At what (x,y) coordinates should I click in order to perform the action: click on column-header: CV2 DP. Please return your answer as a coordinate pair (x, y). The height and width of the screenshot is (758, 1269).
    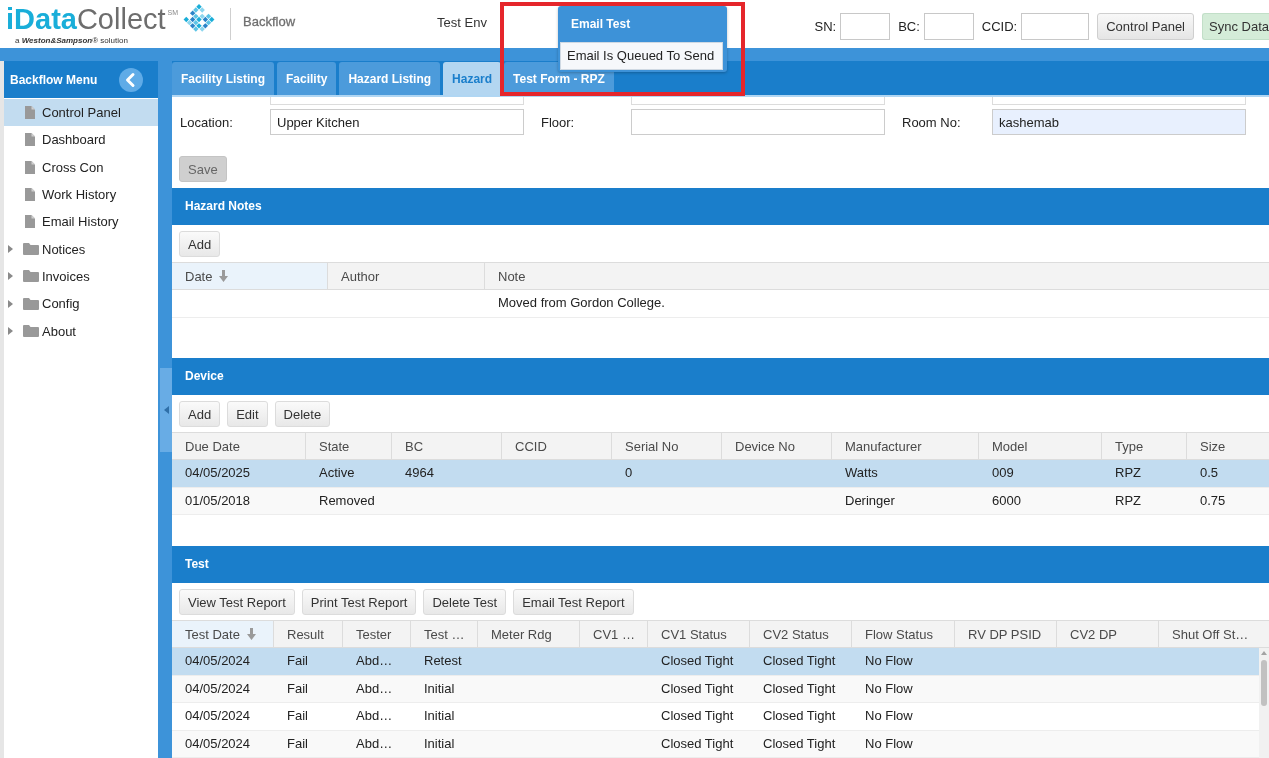
    Looking at the image, I should click on (1108, 634).